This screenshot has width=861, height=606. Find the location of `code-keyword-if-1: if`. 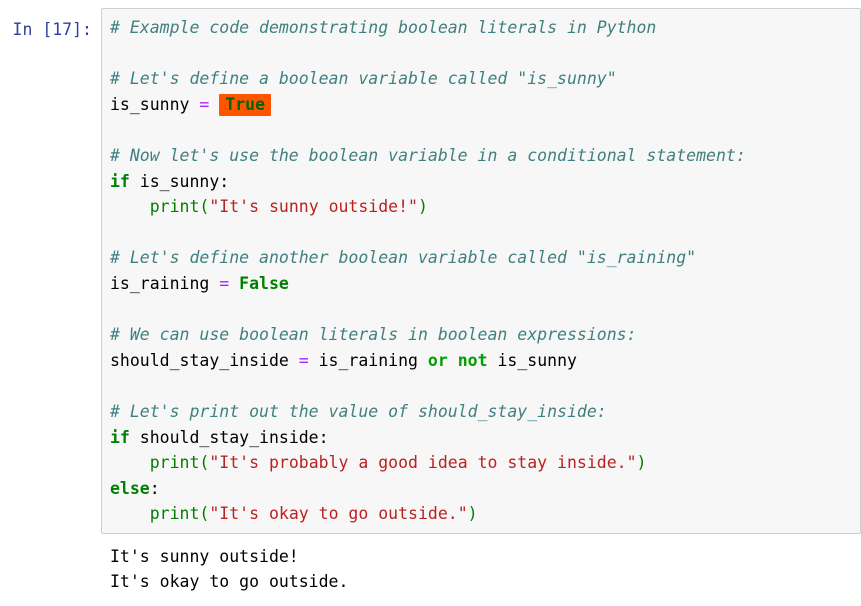

code-keyword-if-1: if is located at coordinates (120, 181).